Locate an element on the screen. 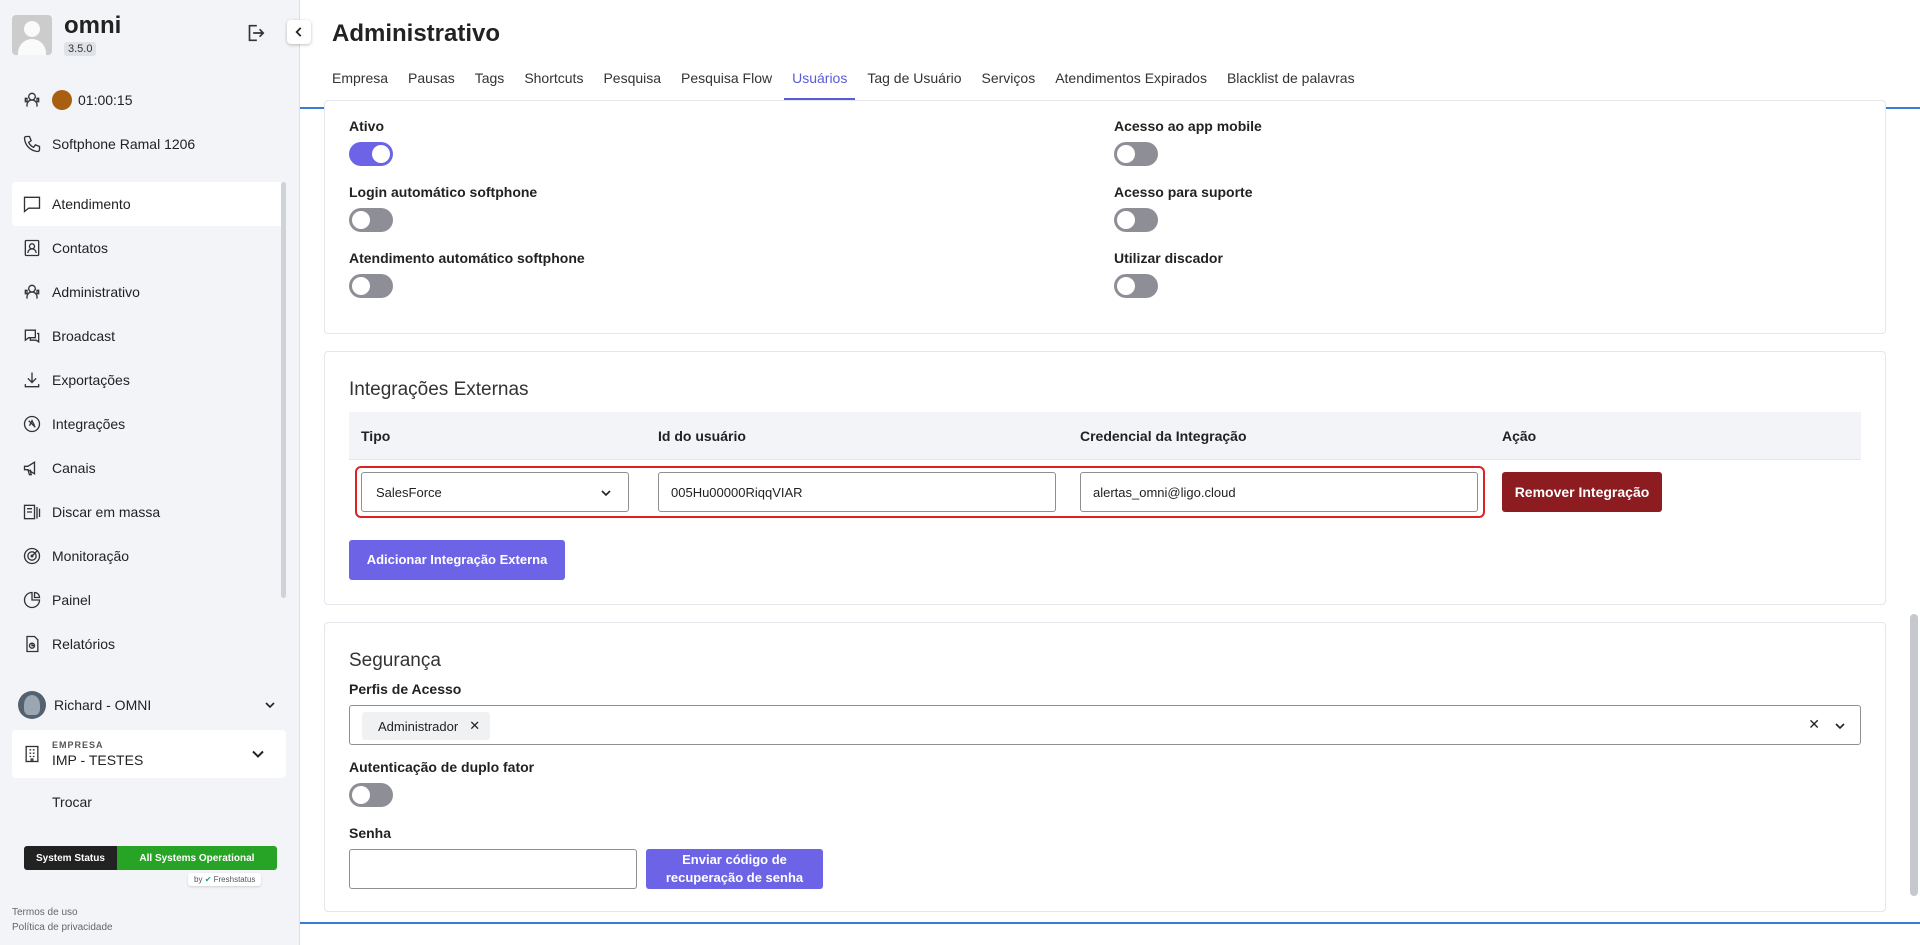 Image resolution: width=1920 pixels, height=945 pixels. atend-auto-toggle is located at coordinates (371, 286).